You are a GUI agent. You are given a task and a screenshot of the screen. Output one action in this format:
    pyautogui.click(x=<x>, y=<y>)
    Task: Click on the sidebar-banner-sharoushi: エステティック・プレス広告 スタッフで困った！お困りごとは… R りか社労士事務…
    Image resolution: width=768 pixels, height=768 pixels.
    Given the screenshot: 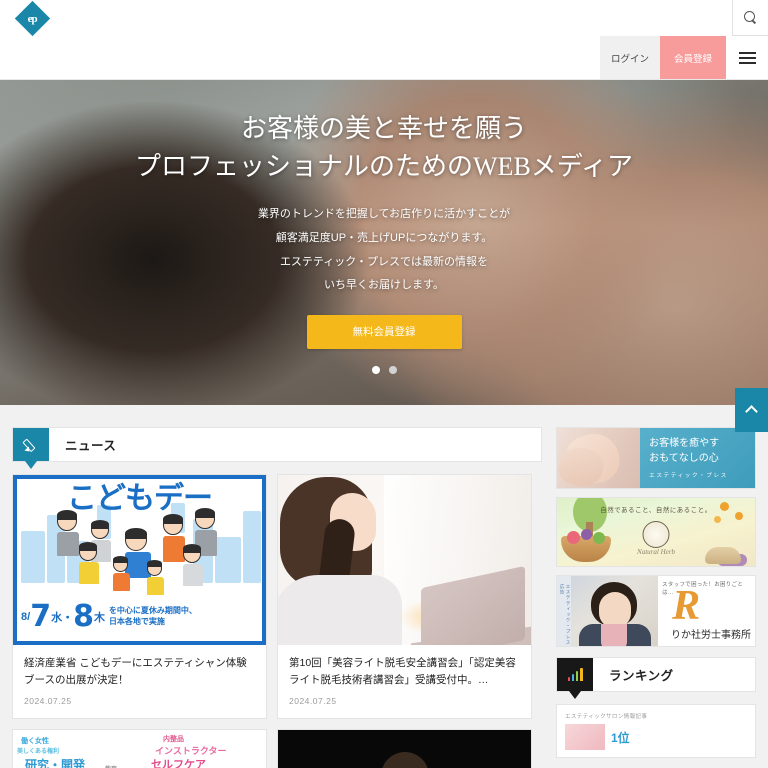 What is the action you would take?
    pyautogui.click(x=656, y=611)
    